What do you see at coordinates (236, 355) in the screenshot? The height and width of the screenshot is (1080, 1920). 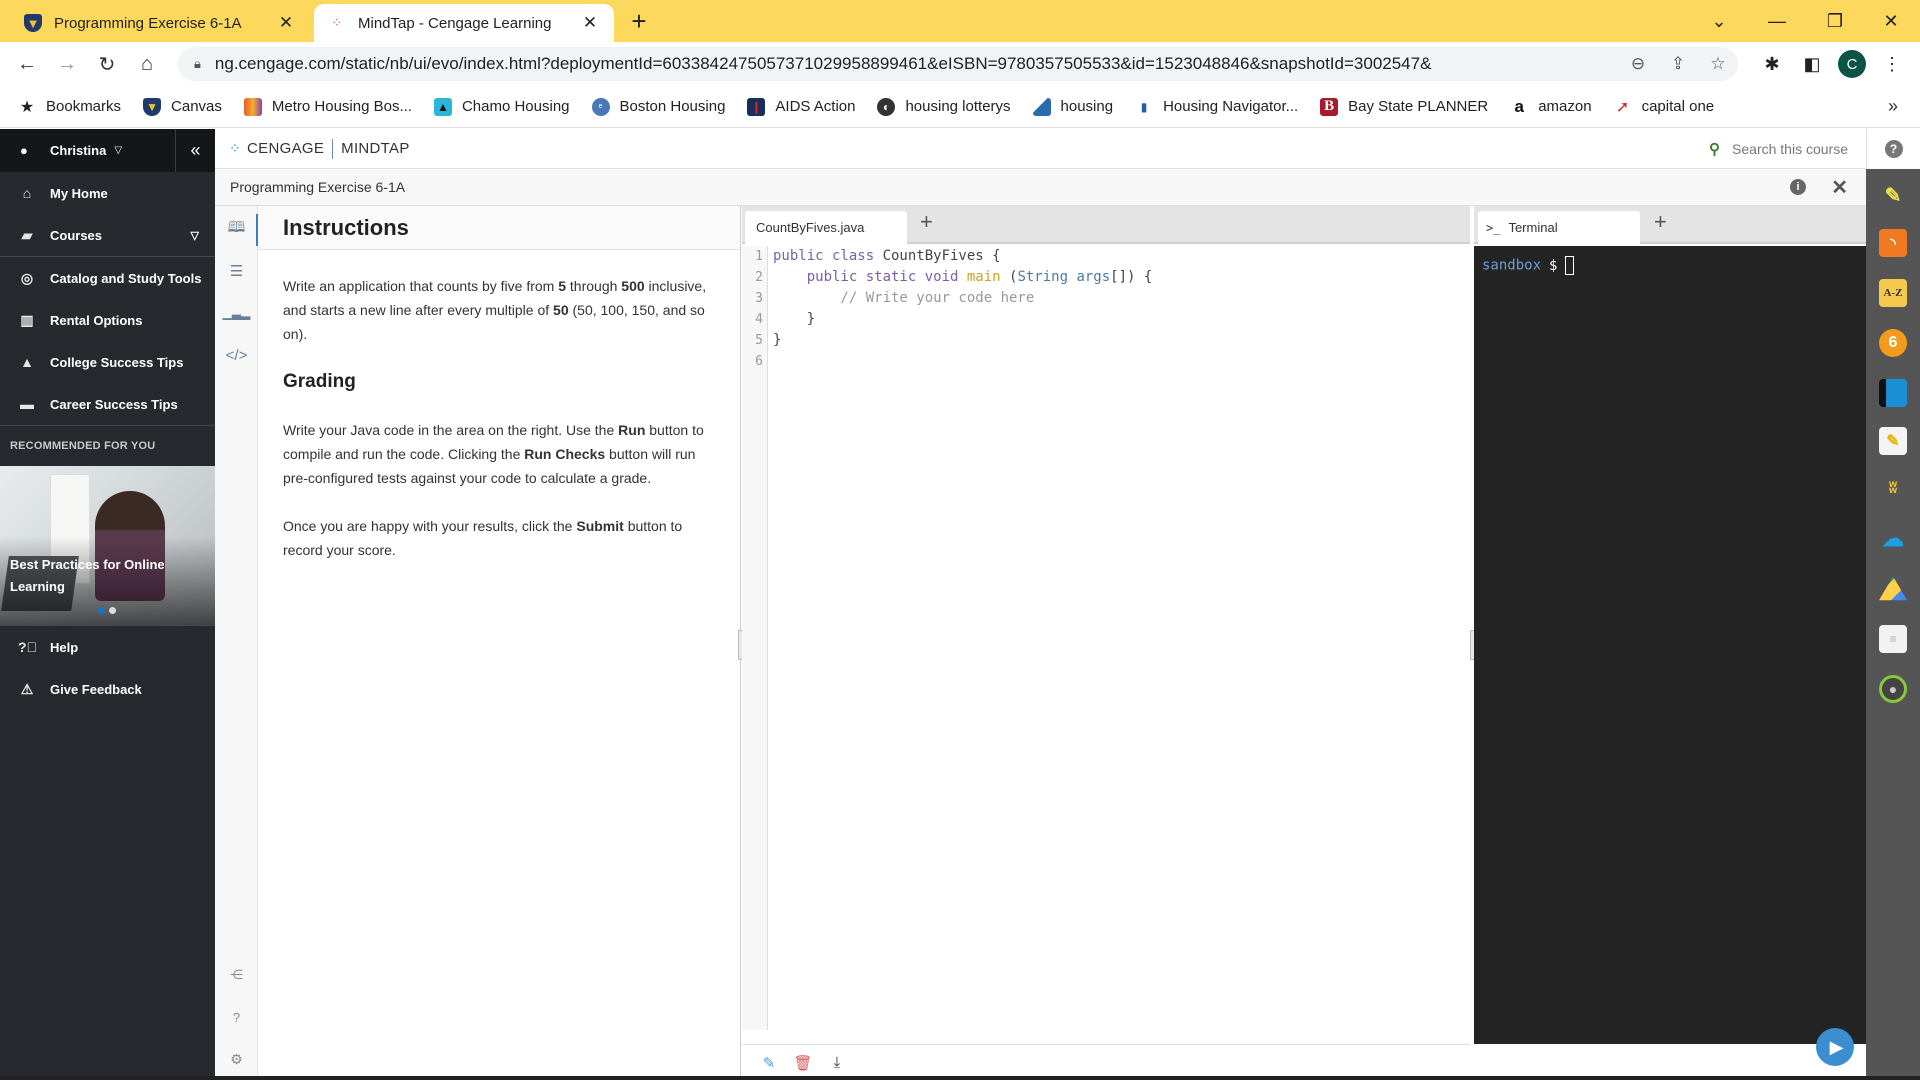 I see `code-icon: </>` at bounding box center [236, 355].